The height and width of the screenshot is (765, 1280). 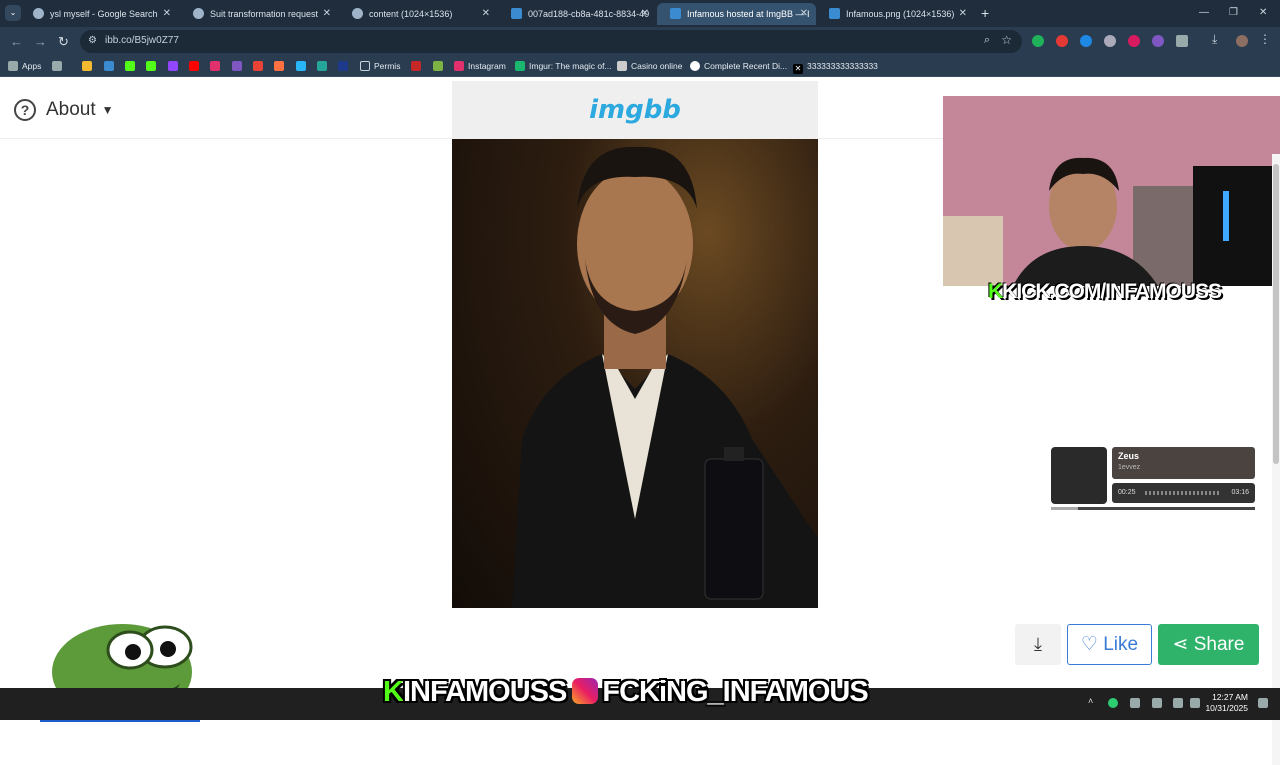 What do you see at coordinates (1157, 703) in the screenshot?
I see `microphone-icon` at bounding box center [1157, 703].